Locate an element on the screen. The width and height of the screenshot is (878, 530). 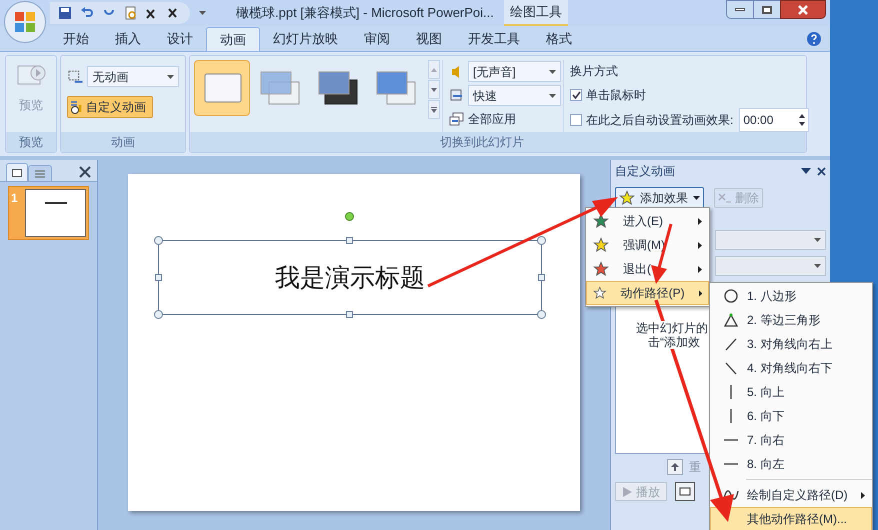
ribbon-tab: 开始 is located at coordinates (76, 39).